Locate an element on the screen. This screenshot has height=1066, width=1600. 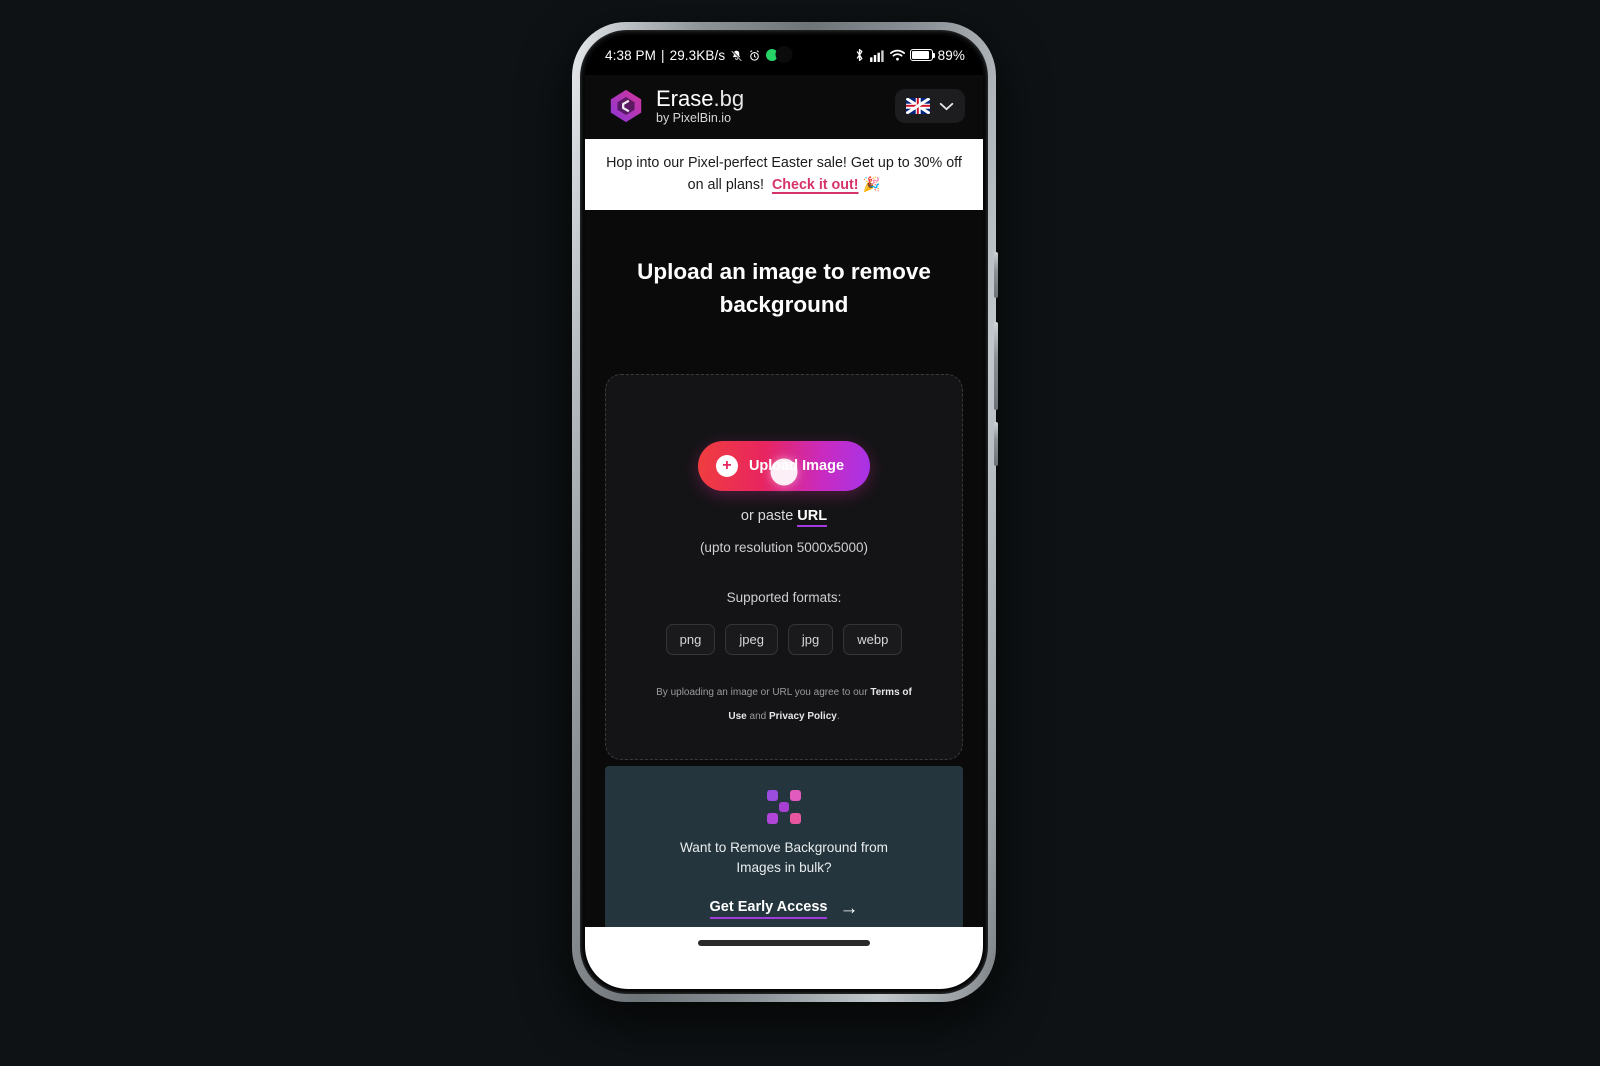
promo-emoji: 🎉 is located at coordinates (871, 185).